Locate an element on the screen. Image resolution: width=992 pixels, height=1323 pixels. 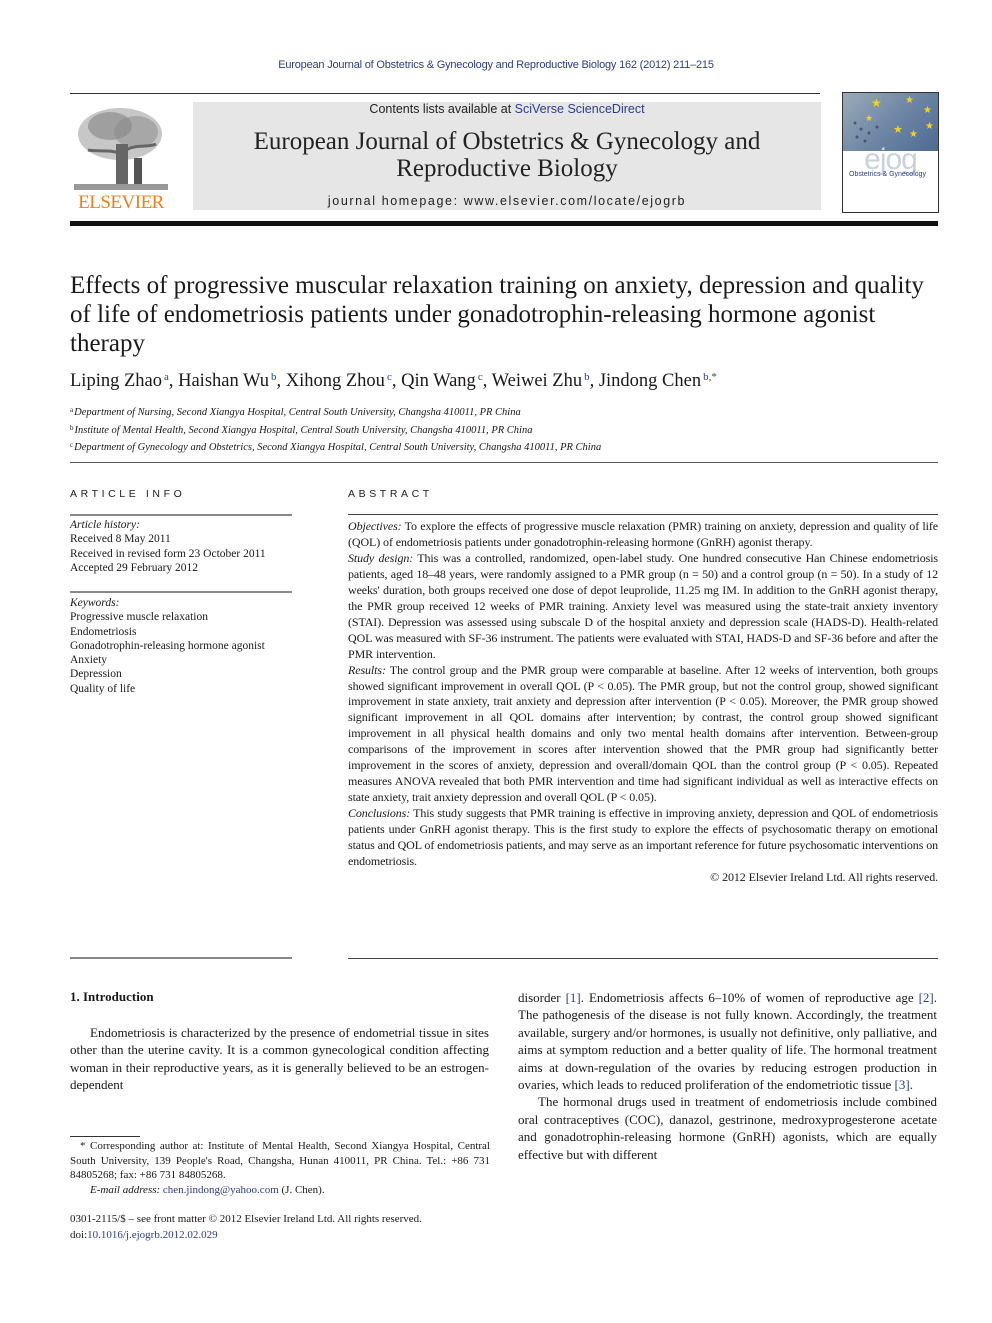
author-name: Liping Zhao is located at coordinates (116, 381).